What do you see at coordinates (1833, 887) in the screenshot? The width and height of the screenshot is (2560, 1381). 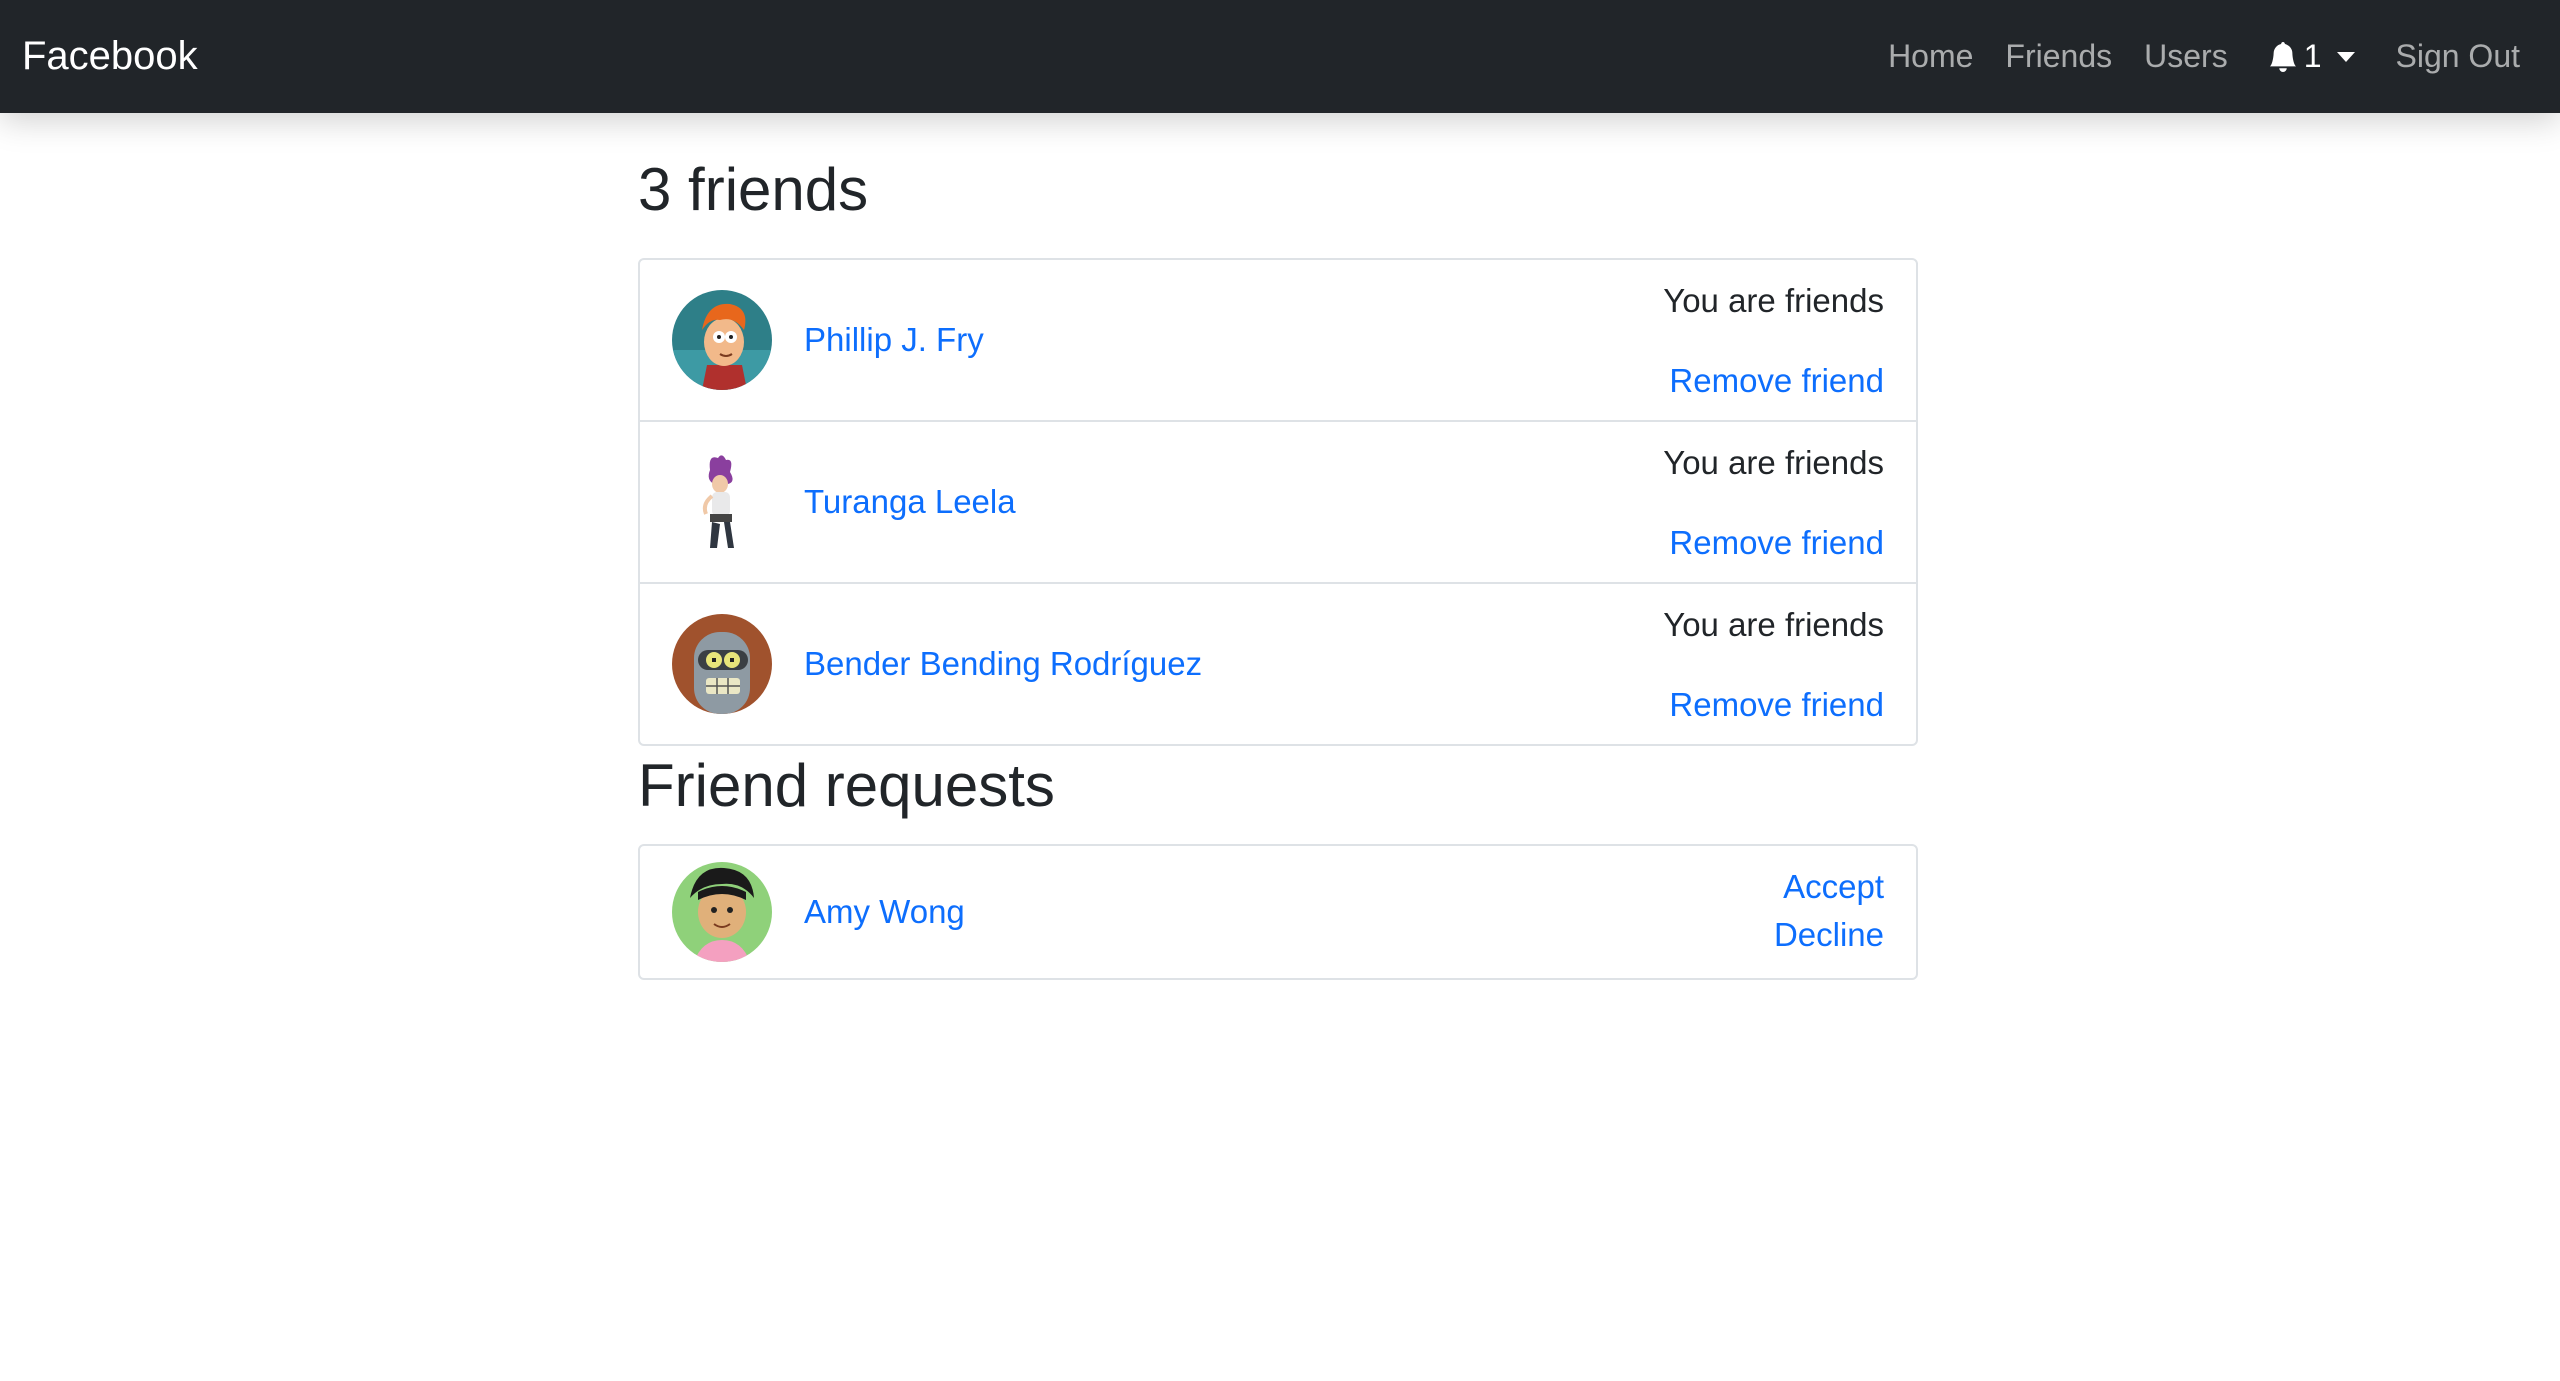 I see `accept-request-button: Accept` at bounding box center [1833, 887].